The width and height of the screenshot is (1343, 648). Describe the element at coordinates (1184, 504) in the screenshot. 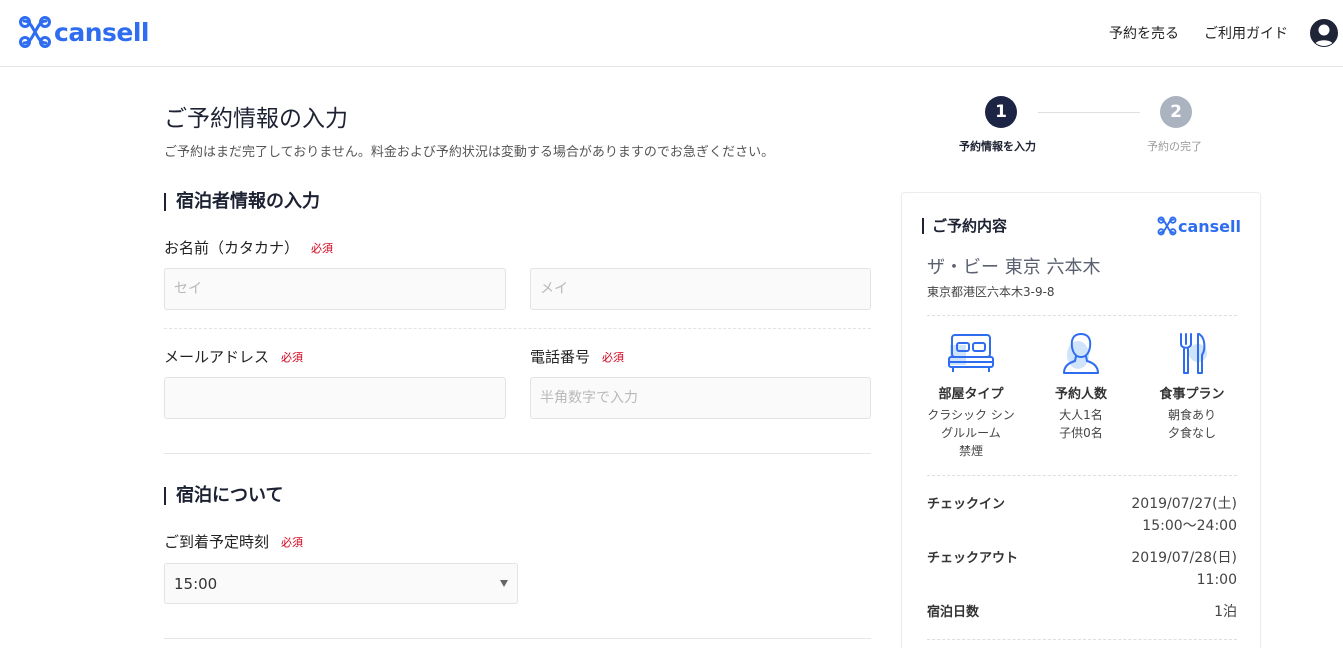

I see `checkin-date: 2019/07/27(土)` at that location.